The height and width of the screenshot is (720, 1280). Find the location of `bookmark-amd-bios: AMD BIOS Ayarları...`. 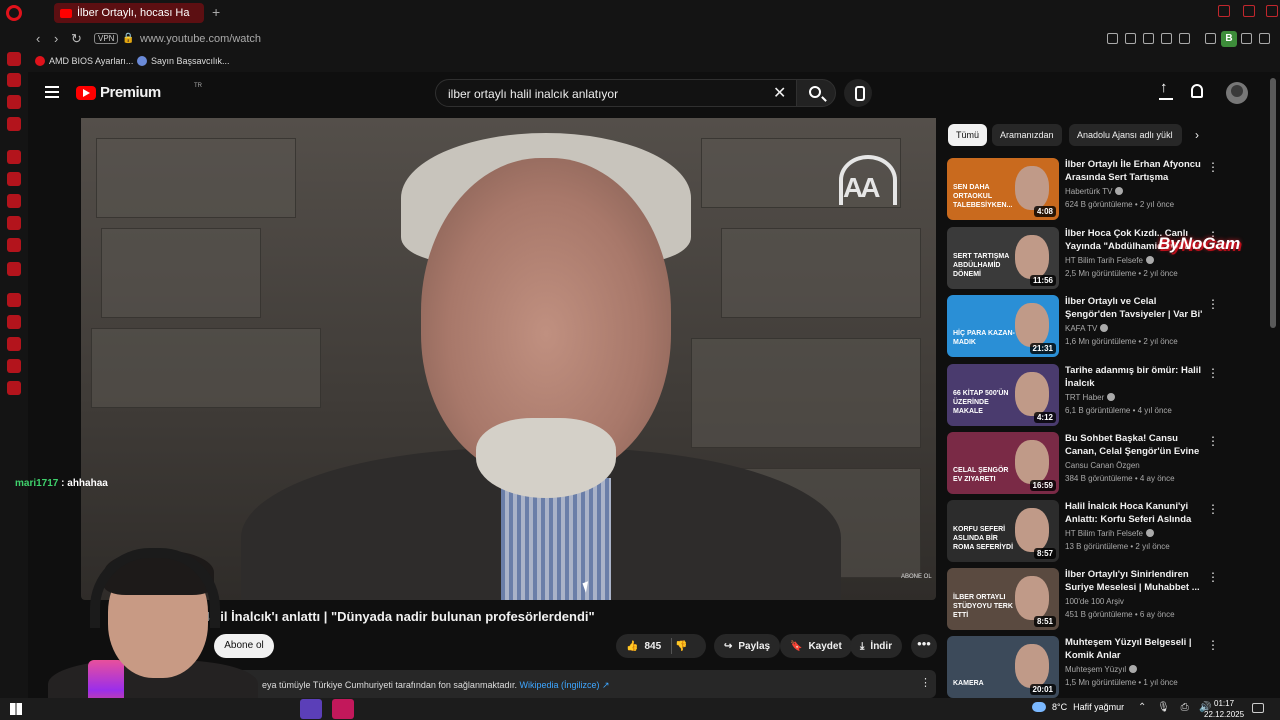

bookmark-amd-bios: AMD BIOS Ayarları... is located at coordinates (84, 61).